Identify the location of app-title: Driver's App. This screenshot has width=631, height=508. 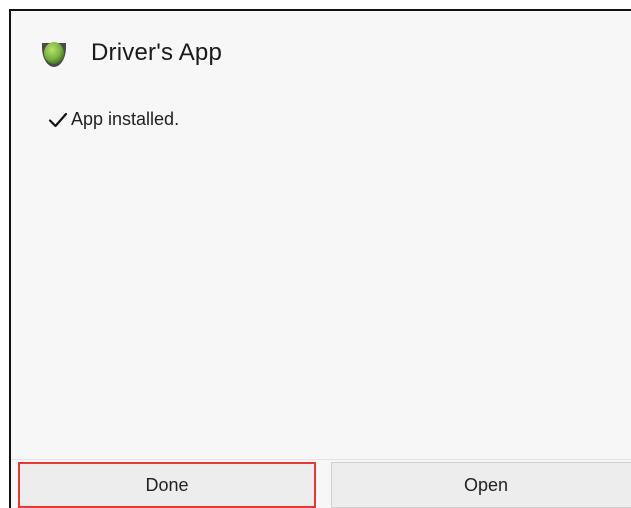
(157, 52).